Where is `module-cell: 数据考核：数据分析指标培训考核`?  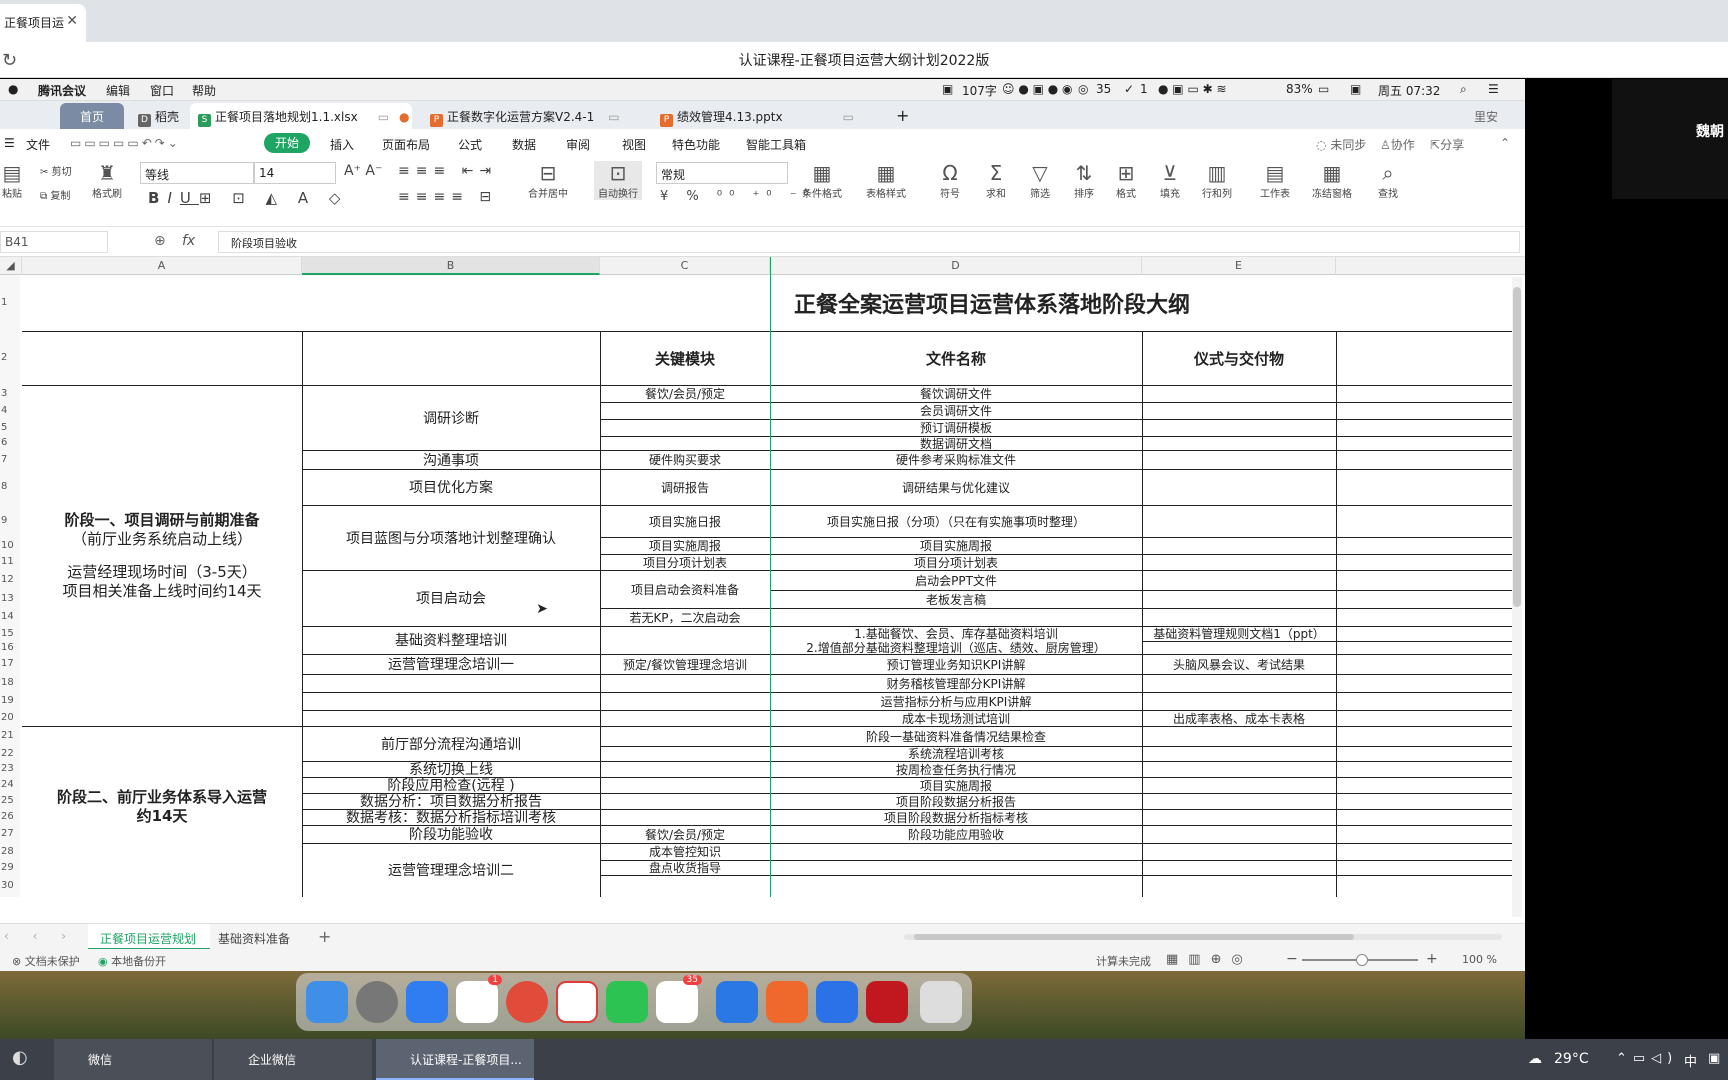
module-cell: 数据考核：数据分析指标培训考核 is located at coordinates (451, 817).